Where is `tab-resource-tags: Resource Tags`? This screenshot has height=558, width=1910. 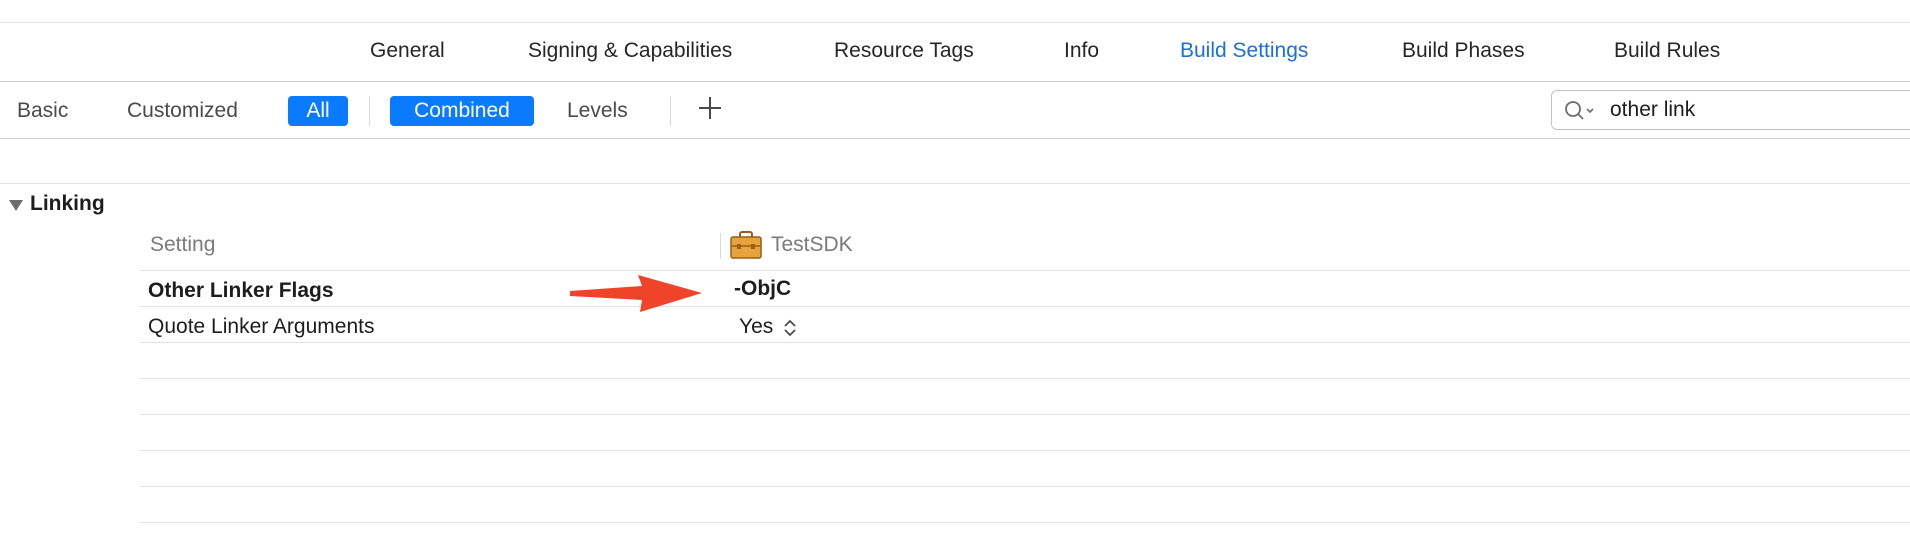 tab-resource-tags: Resource Tags is located at coordinates (904, 52).